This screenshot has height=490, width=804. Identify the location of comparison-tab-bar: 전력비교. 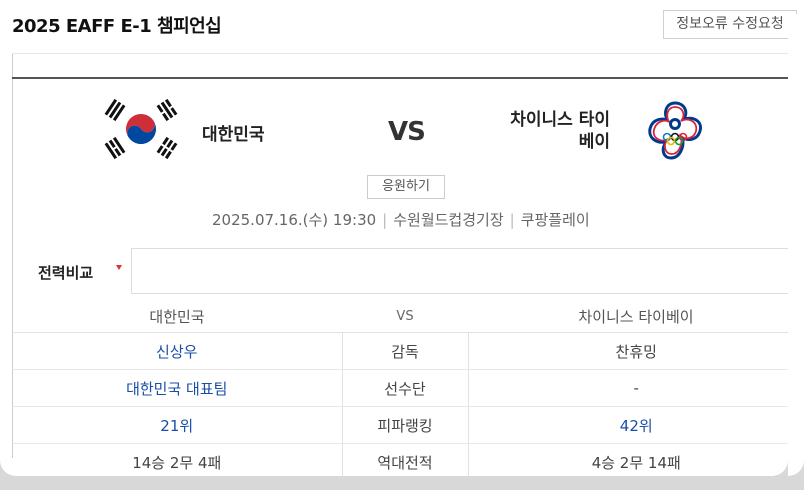
(408, 271).